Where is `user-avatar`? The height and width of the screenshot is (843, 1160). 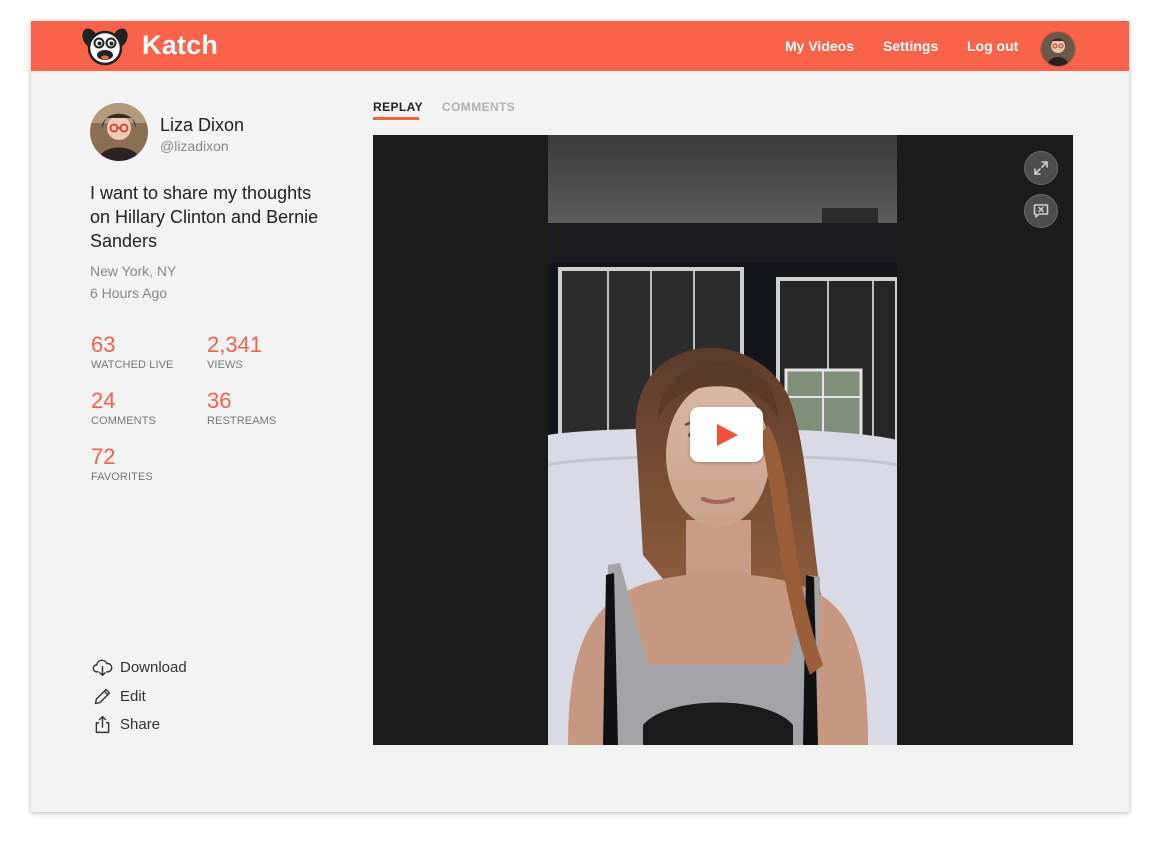
user-avatar is located at coordinates (1058, 49).